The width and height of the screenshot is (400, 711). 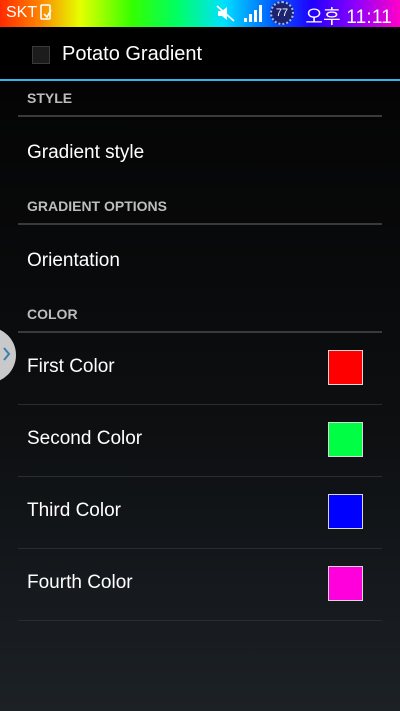 What do you see at coordinates (97, 206) in the screenshot?
I see `section-header-label: GRADIENT OPTIONS` at bounding box center [97, 206].